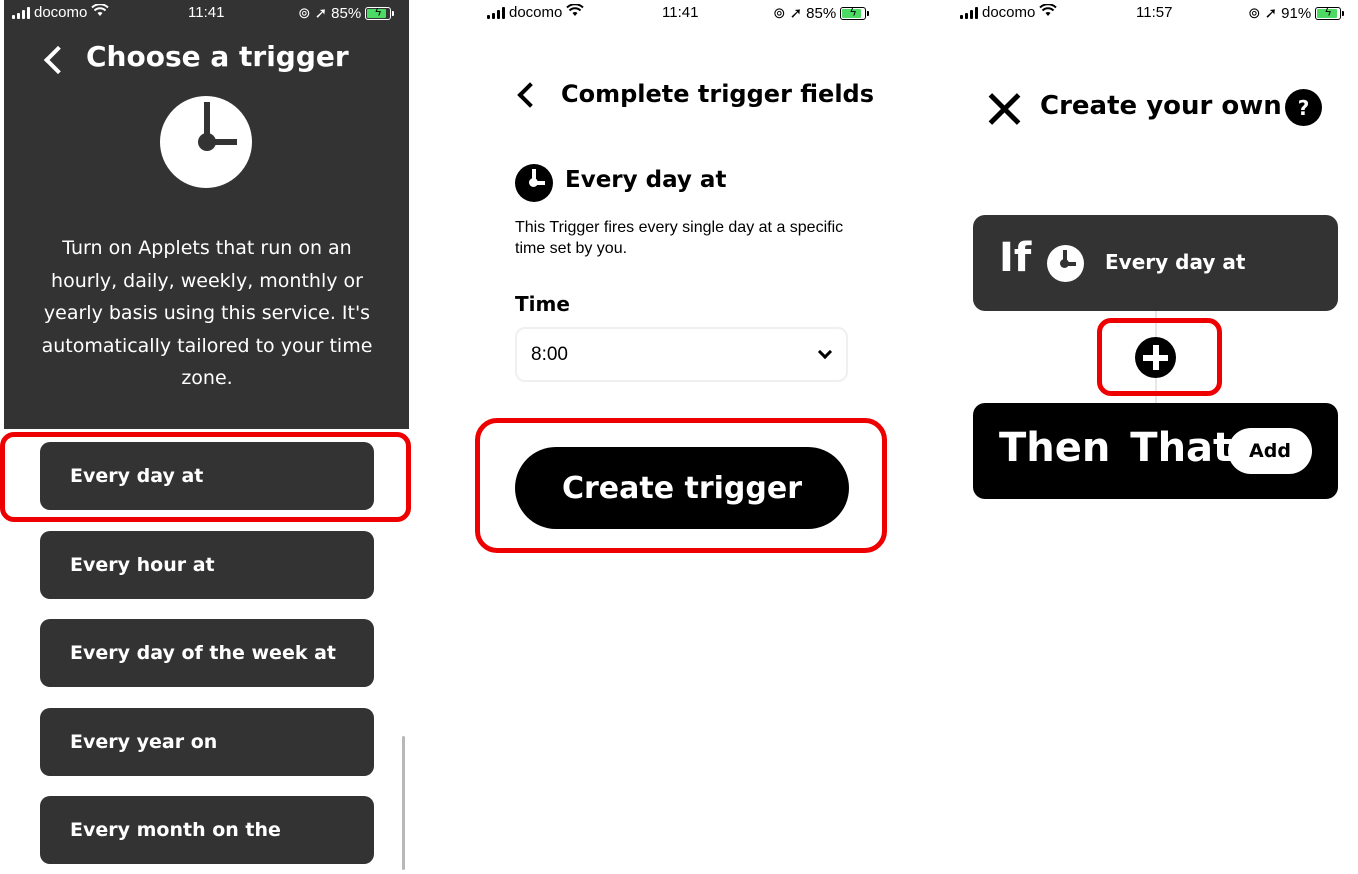 The image size is (1358, 874). What do you see at coordinates (203, 653) in the screenshot?
I see `trigger-option-label: Every day of the week at` at bounding box center [203, 653].